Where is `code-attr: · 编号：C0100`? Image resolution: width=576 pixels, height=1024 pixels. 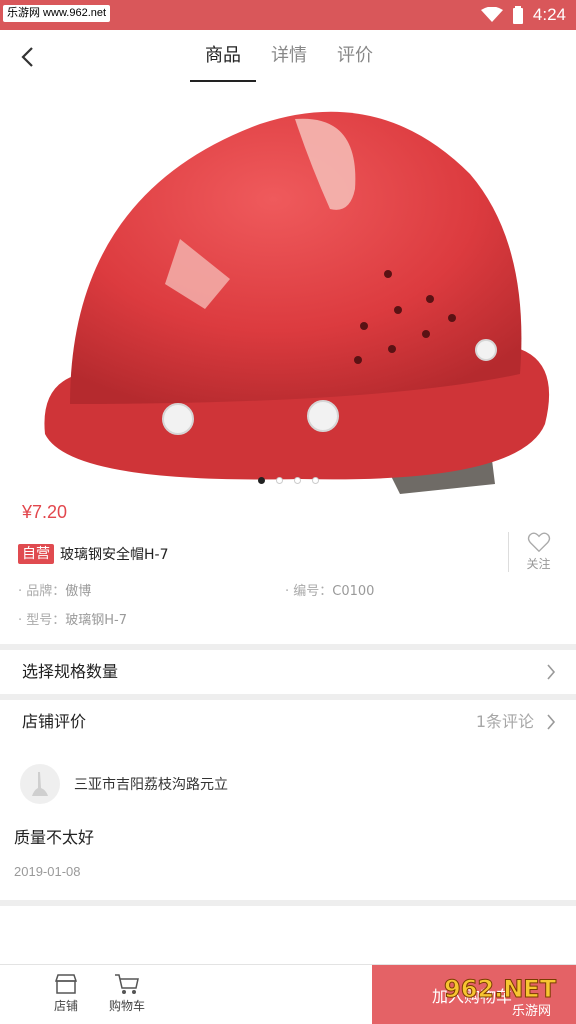 code-attr: · 编号：C0100 is located at coordinates (330, 591).